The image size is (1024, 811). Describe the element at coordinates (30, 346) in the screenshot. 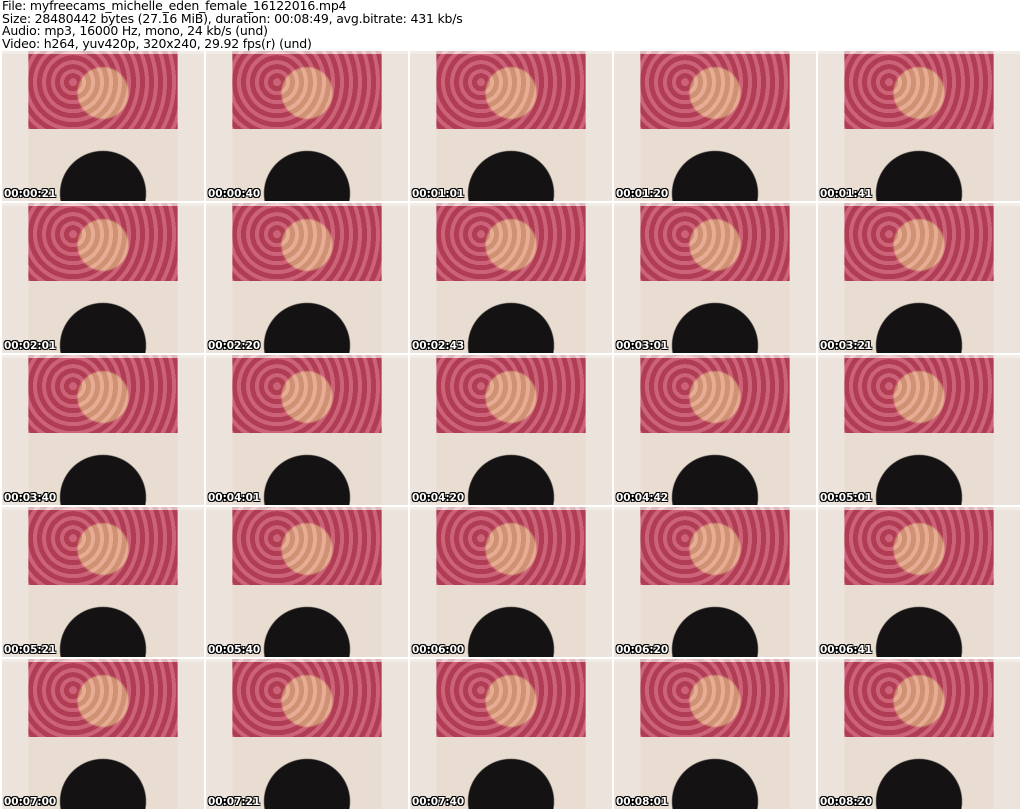

I see `thumbnail-timestamp: 00:02:01` at that location.